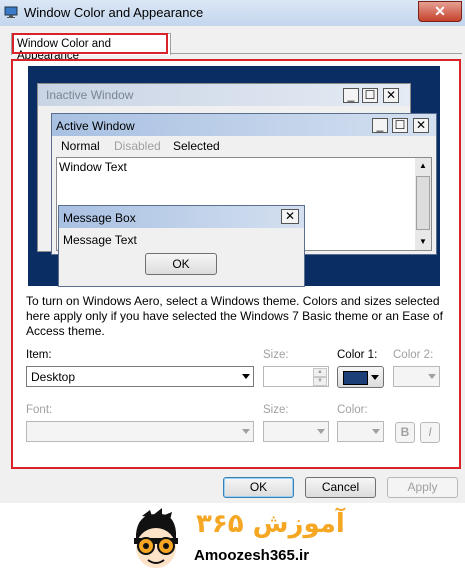 The height and width of the screenshot is (584, 465). What do you see at coordinates (422, 487) in the screenshot?
I see `apply-button: Apply` at bounding box center [422, 487].